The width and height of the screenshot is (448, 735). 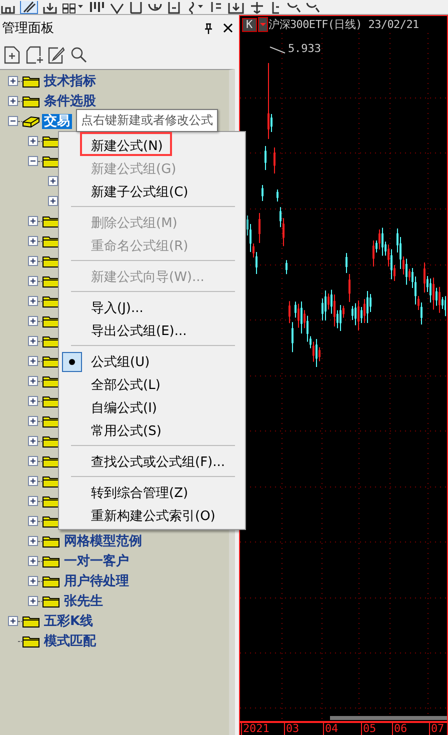 What do you see at coordinates (83, 601) in the screenshot?
I see `tree-item: 张先生` at bounding box center [83, 601].